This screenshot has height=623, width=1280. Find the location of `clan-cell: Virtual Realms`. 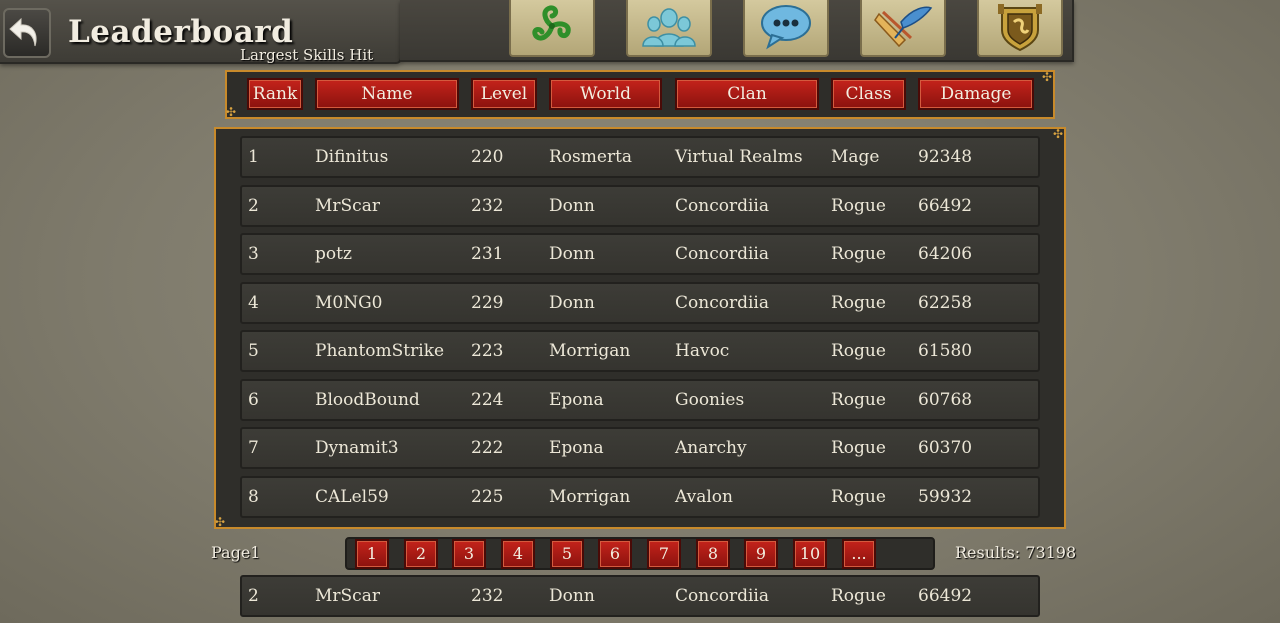

clan-cell: Virtual Realms is located at coordinates (739, 157).